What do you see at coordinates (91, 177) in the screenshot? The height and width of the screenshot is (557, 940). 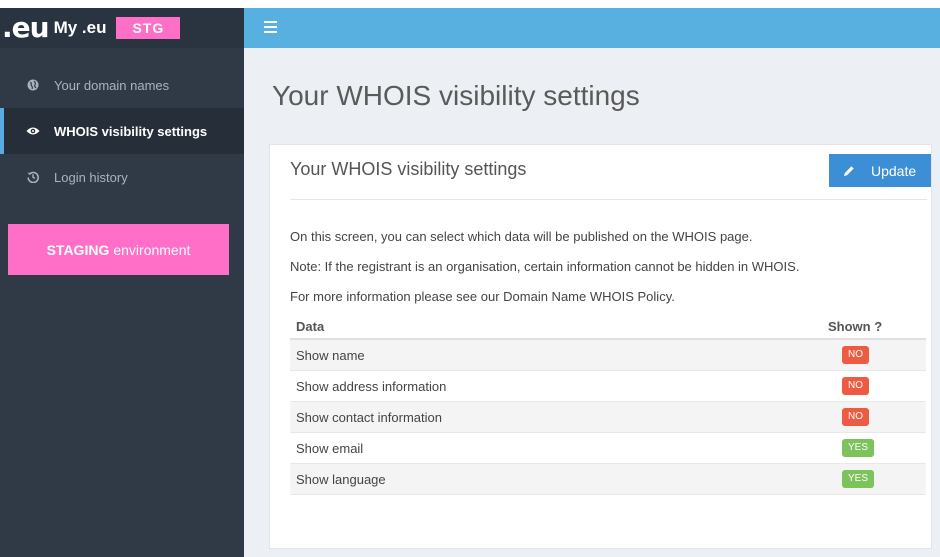 I see `sidebar-item-label: Login history` at bounding box center [91, 177].